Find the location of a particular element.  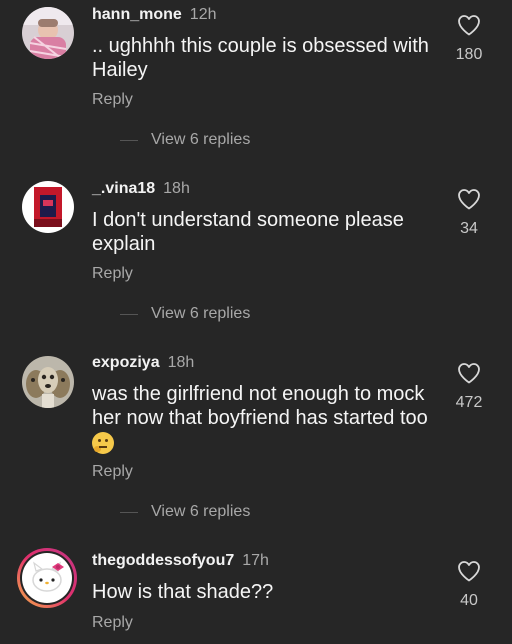

username: thegoddessofyou7 is located at coordinates (163, 560).